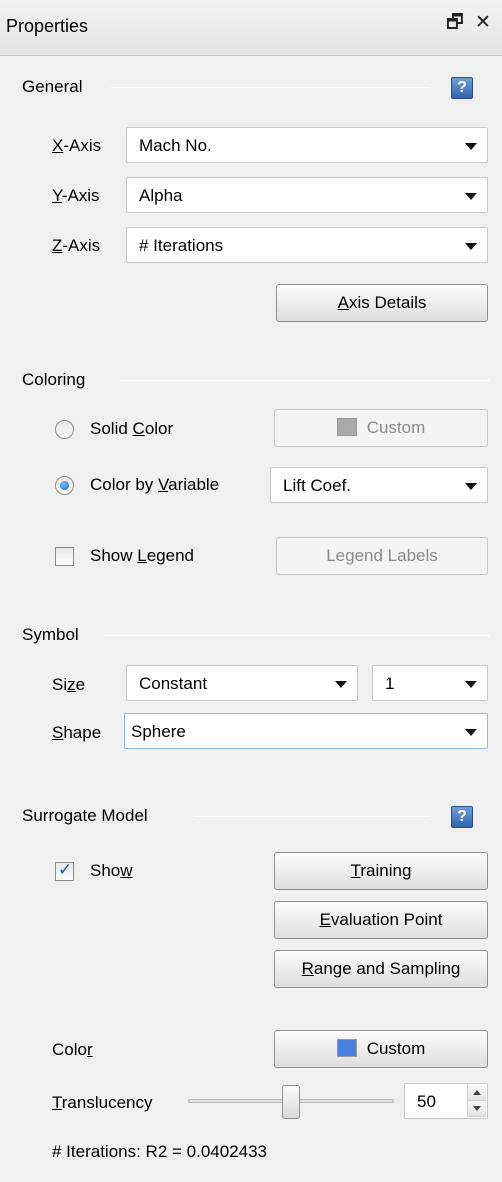  Describe the element at coordinates (477, 1109) in the screenshot. I see `spin-down-icon` at that location.